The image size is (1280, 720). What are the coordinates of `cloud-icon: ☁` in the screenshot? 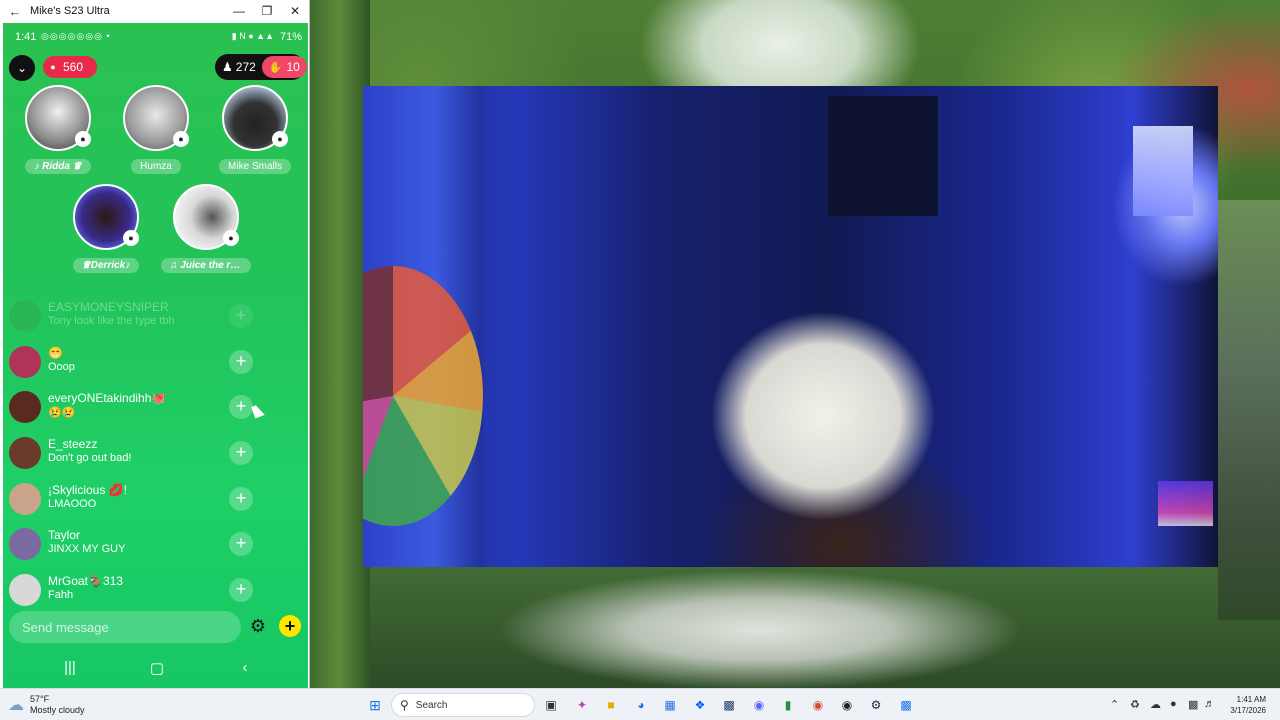 It's located at (16, 705).